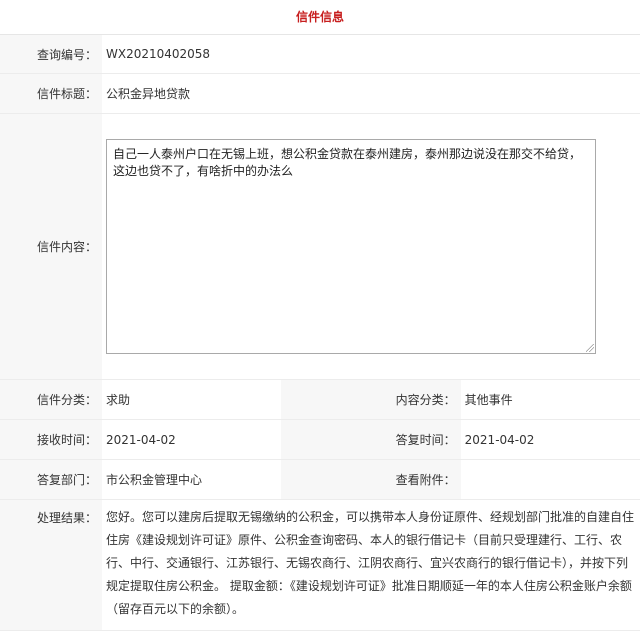 The width and height of the screenshot is (640, 631). What do you see at coordinates (192, 439) in the screenshot?
I see `received-value: 2021-04-02` at bounding box center [192, 439].